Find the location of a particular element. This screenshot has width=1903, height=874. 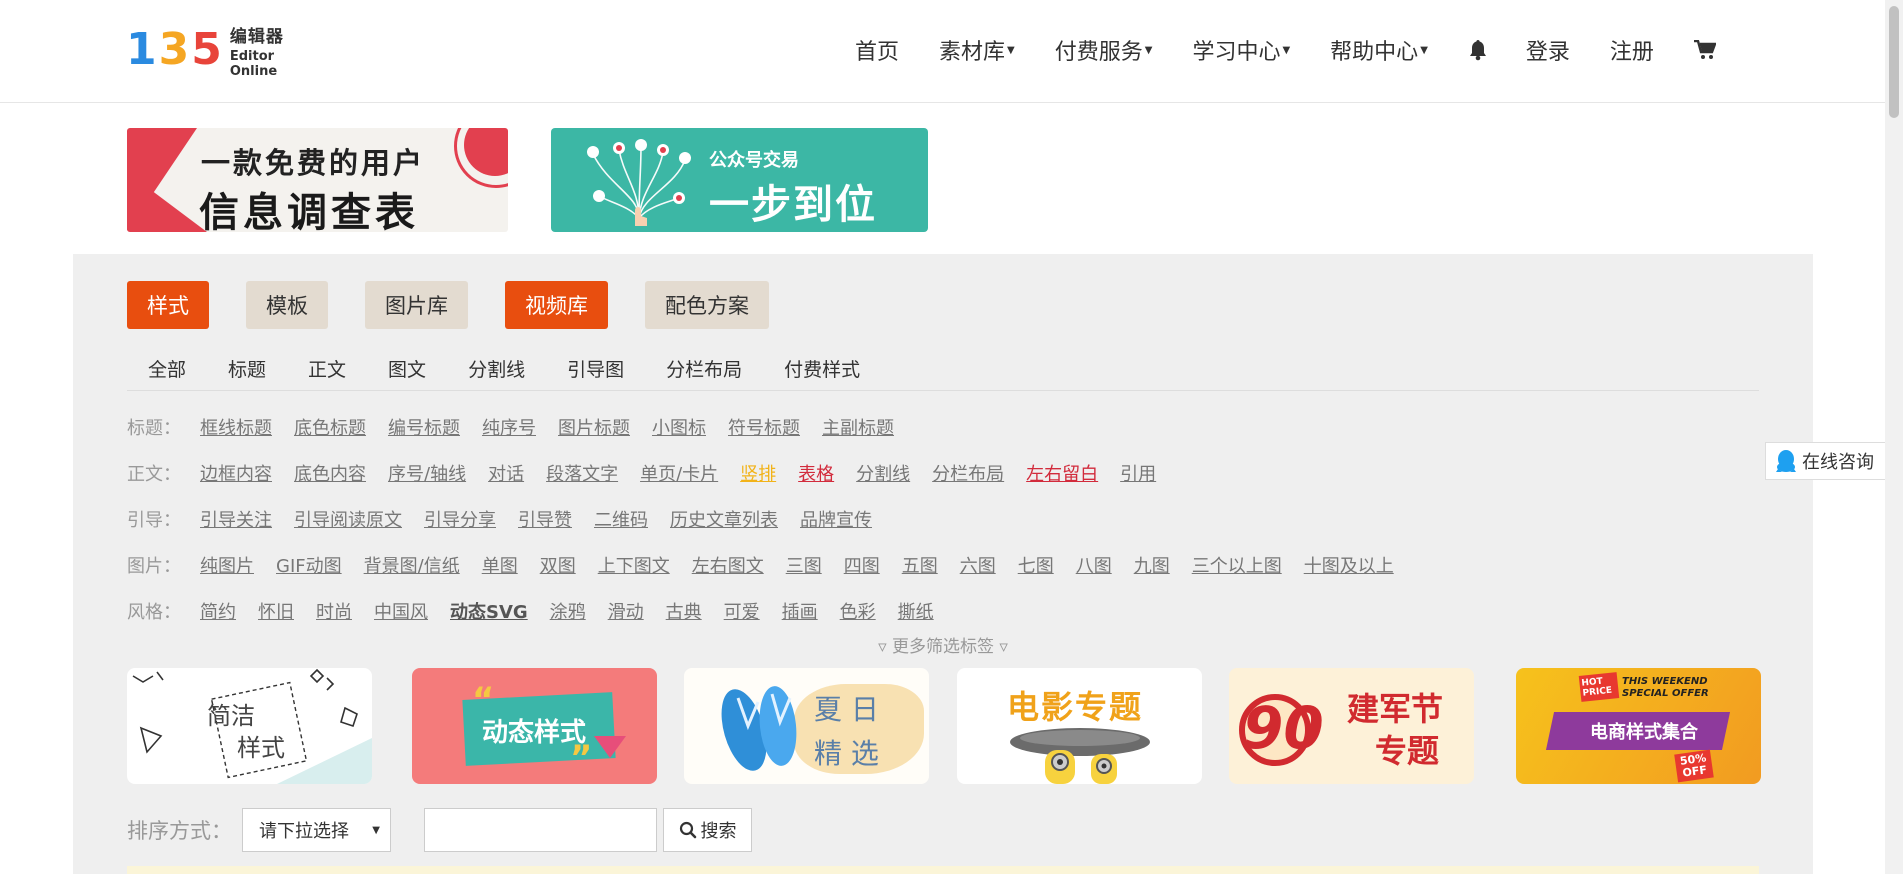

nav-learning-center: 学习中心 ▼ is located at coordinates (1241, 50).